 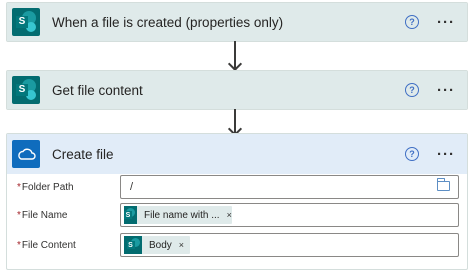 I want to click on body-token: S Body ×, so click(x=157, y=245).